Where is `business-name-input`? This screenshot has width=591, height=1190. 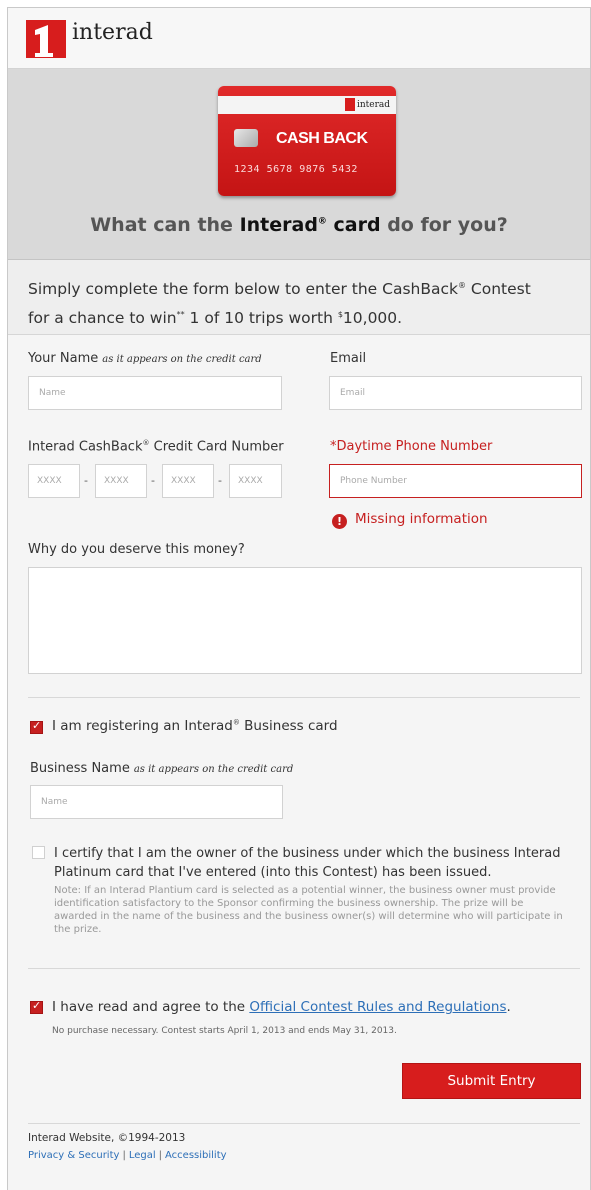
business-name-input is located at coordinates (156, 802).